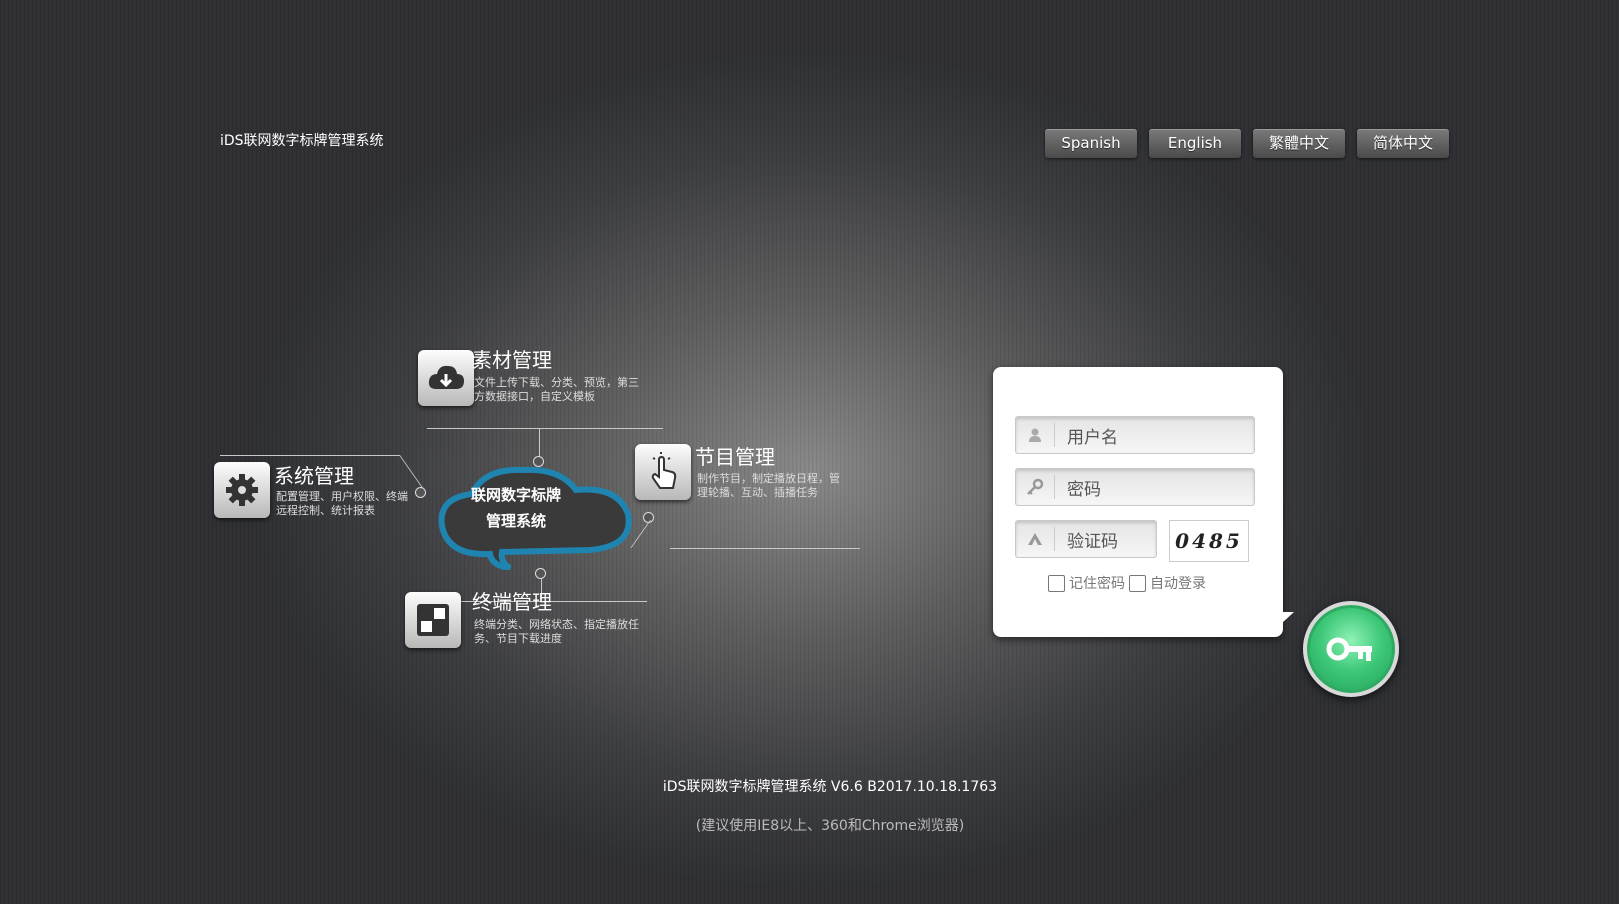 This screenshot has height=904, width=1619. Describe the element at coordinates (1056, 583) in the screenshot. I see `remember-password-checkbox` at that location.